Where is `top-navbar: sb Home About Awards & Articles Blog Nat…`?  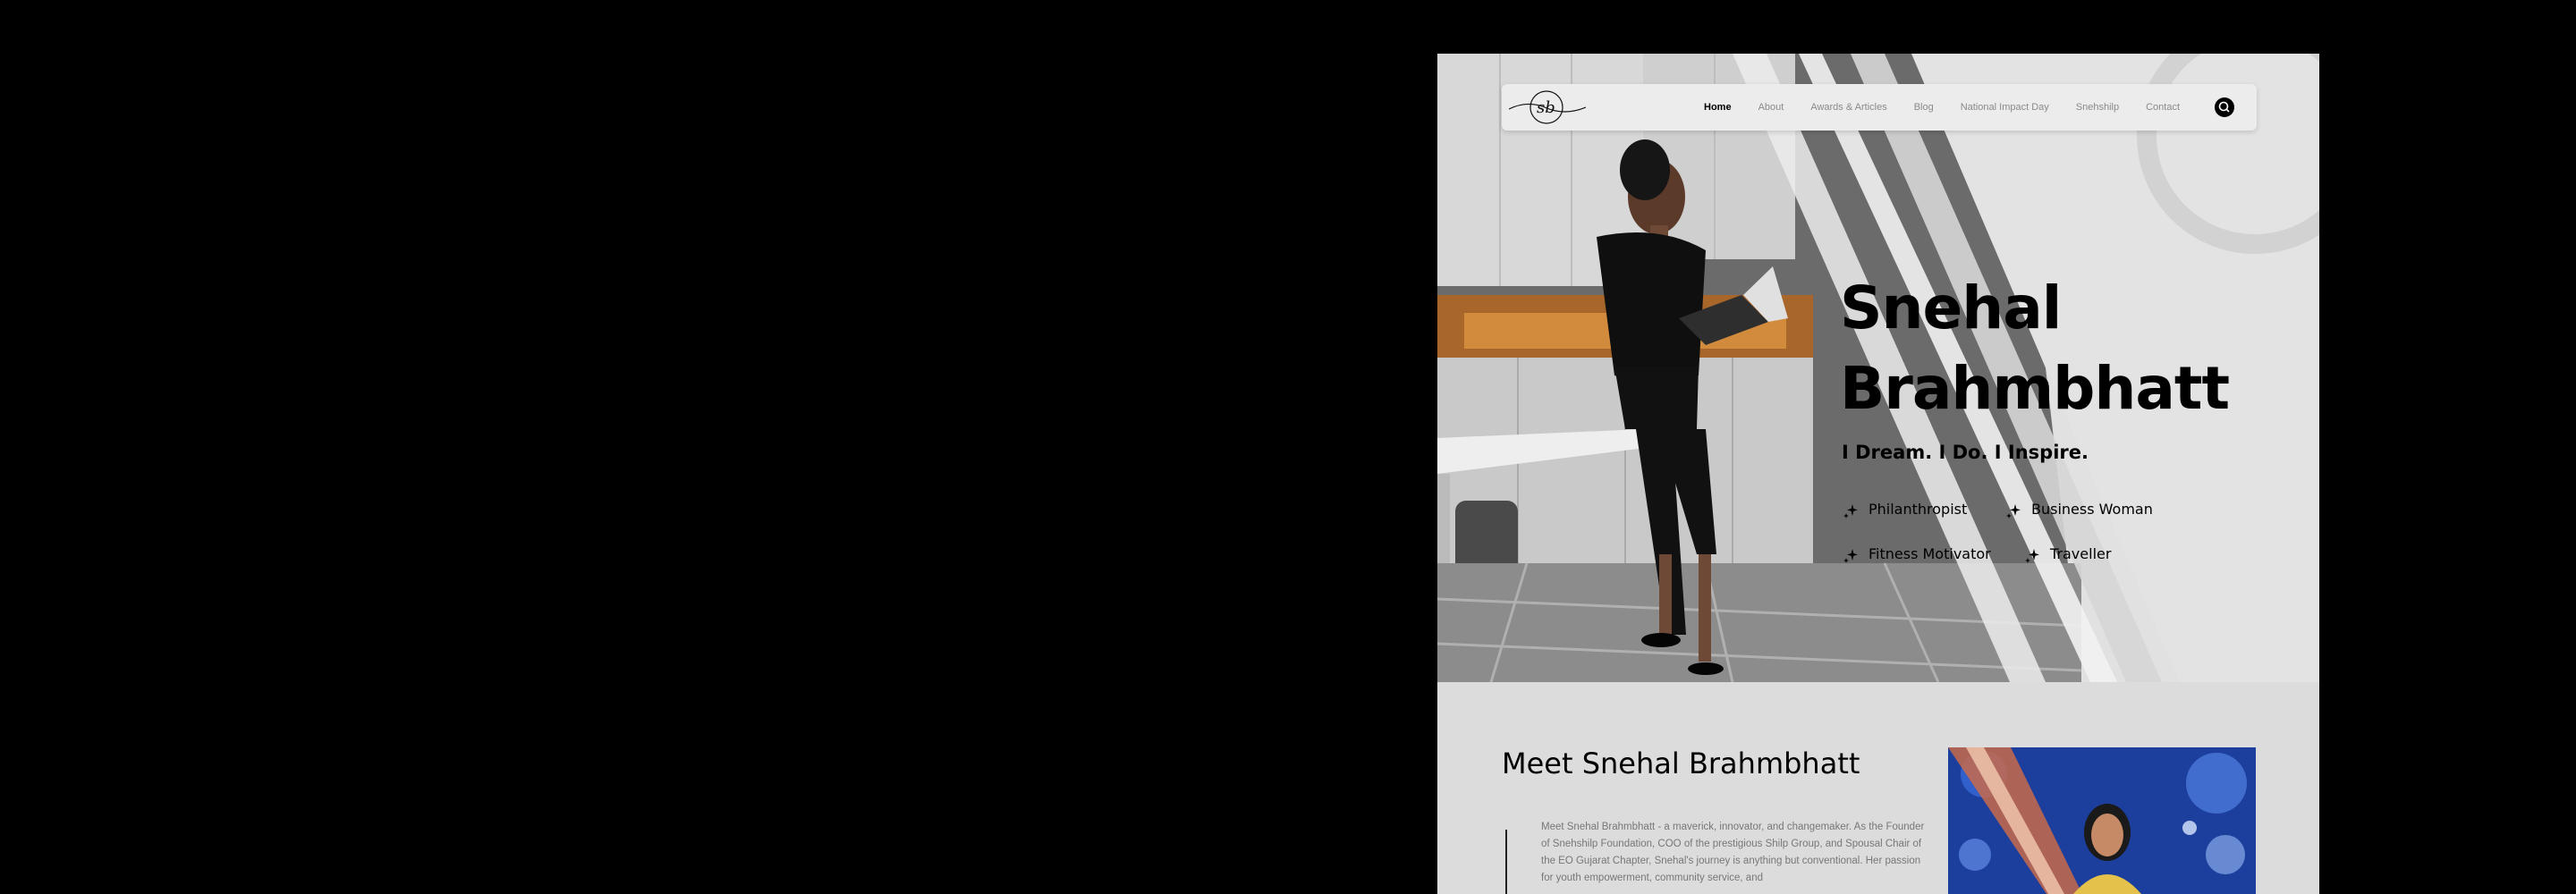 top-navbar: sb Home About Awards & Articles Blog Nat… is located at coordinates (1879, 107).